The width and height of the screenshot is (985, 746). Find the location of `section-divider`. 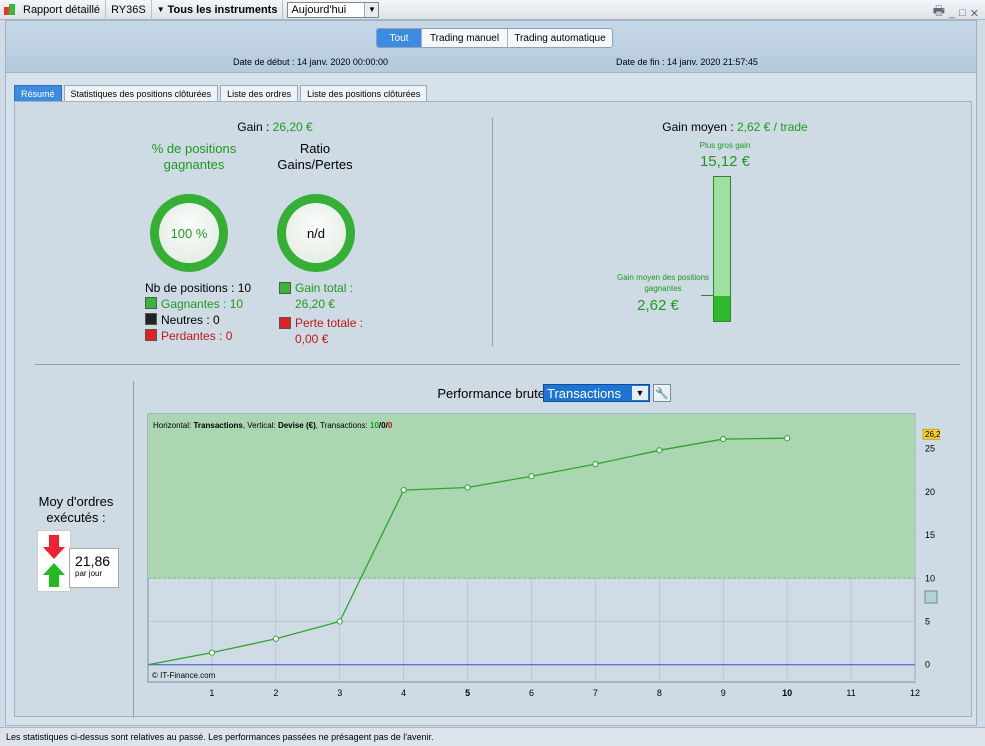

section-divider is located at coordinates (492, 232).